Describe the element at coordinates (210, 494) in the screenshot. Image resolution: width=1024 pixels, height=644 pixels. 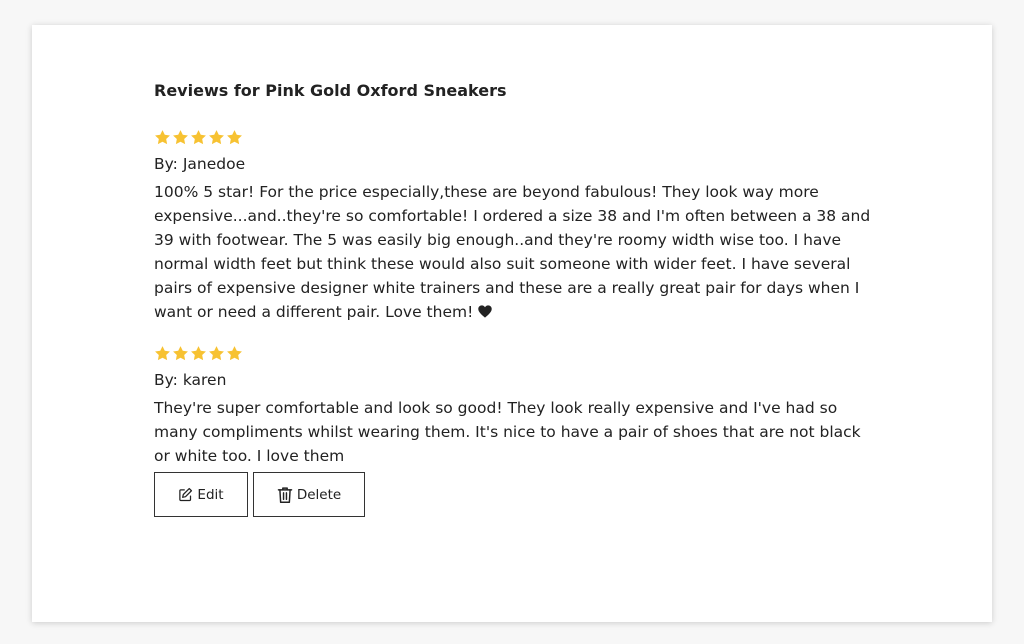
I see `edit-button-label: Edit` at that location.